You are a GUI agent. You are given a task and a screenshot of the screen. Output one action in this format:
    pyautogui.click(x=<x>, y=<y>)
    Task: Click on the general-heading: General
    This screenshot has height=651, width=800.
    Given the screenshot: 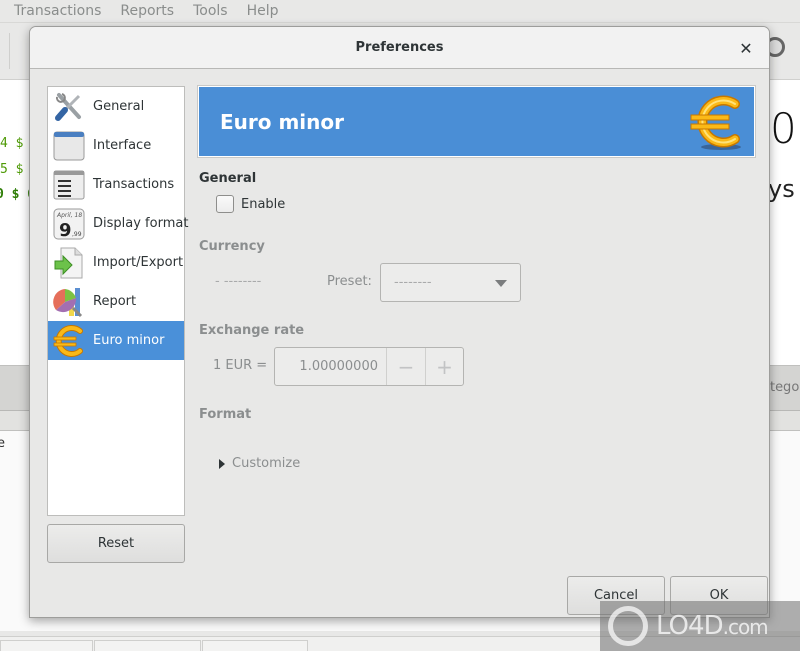 What is the action you would take?
    pyautogui.click(x=228, y=178)
    